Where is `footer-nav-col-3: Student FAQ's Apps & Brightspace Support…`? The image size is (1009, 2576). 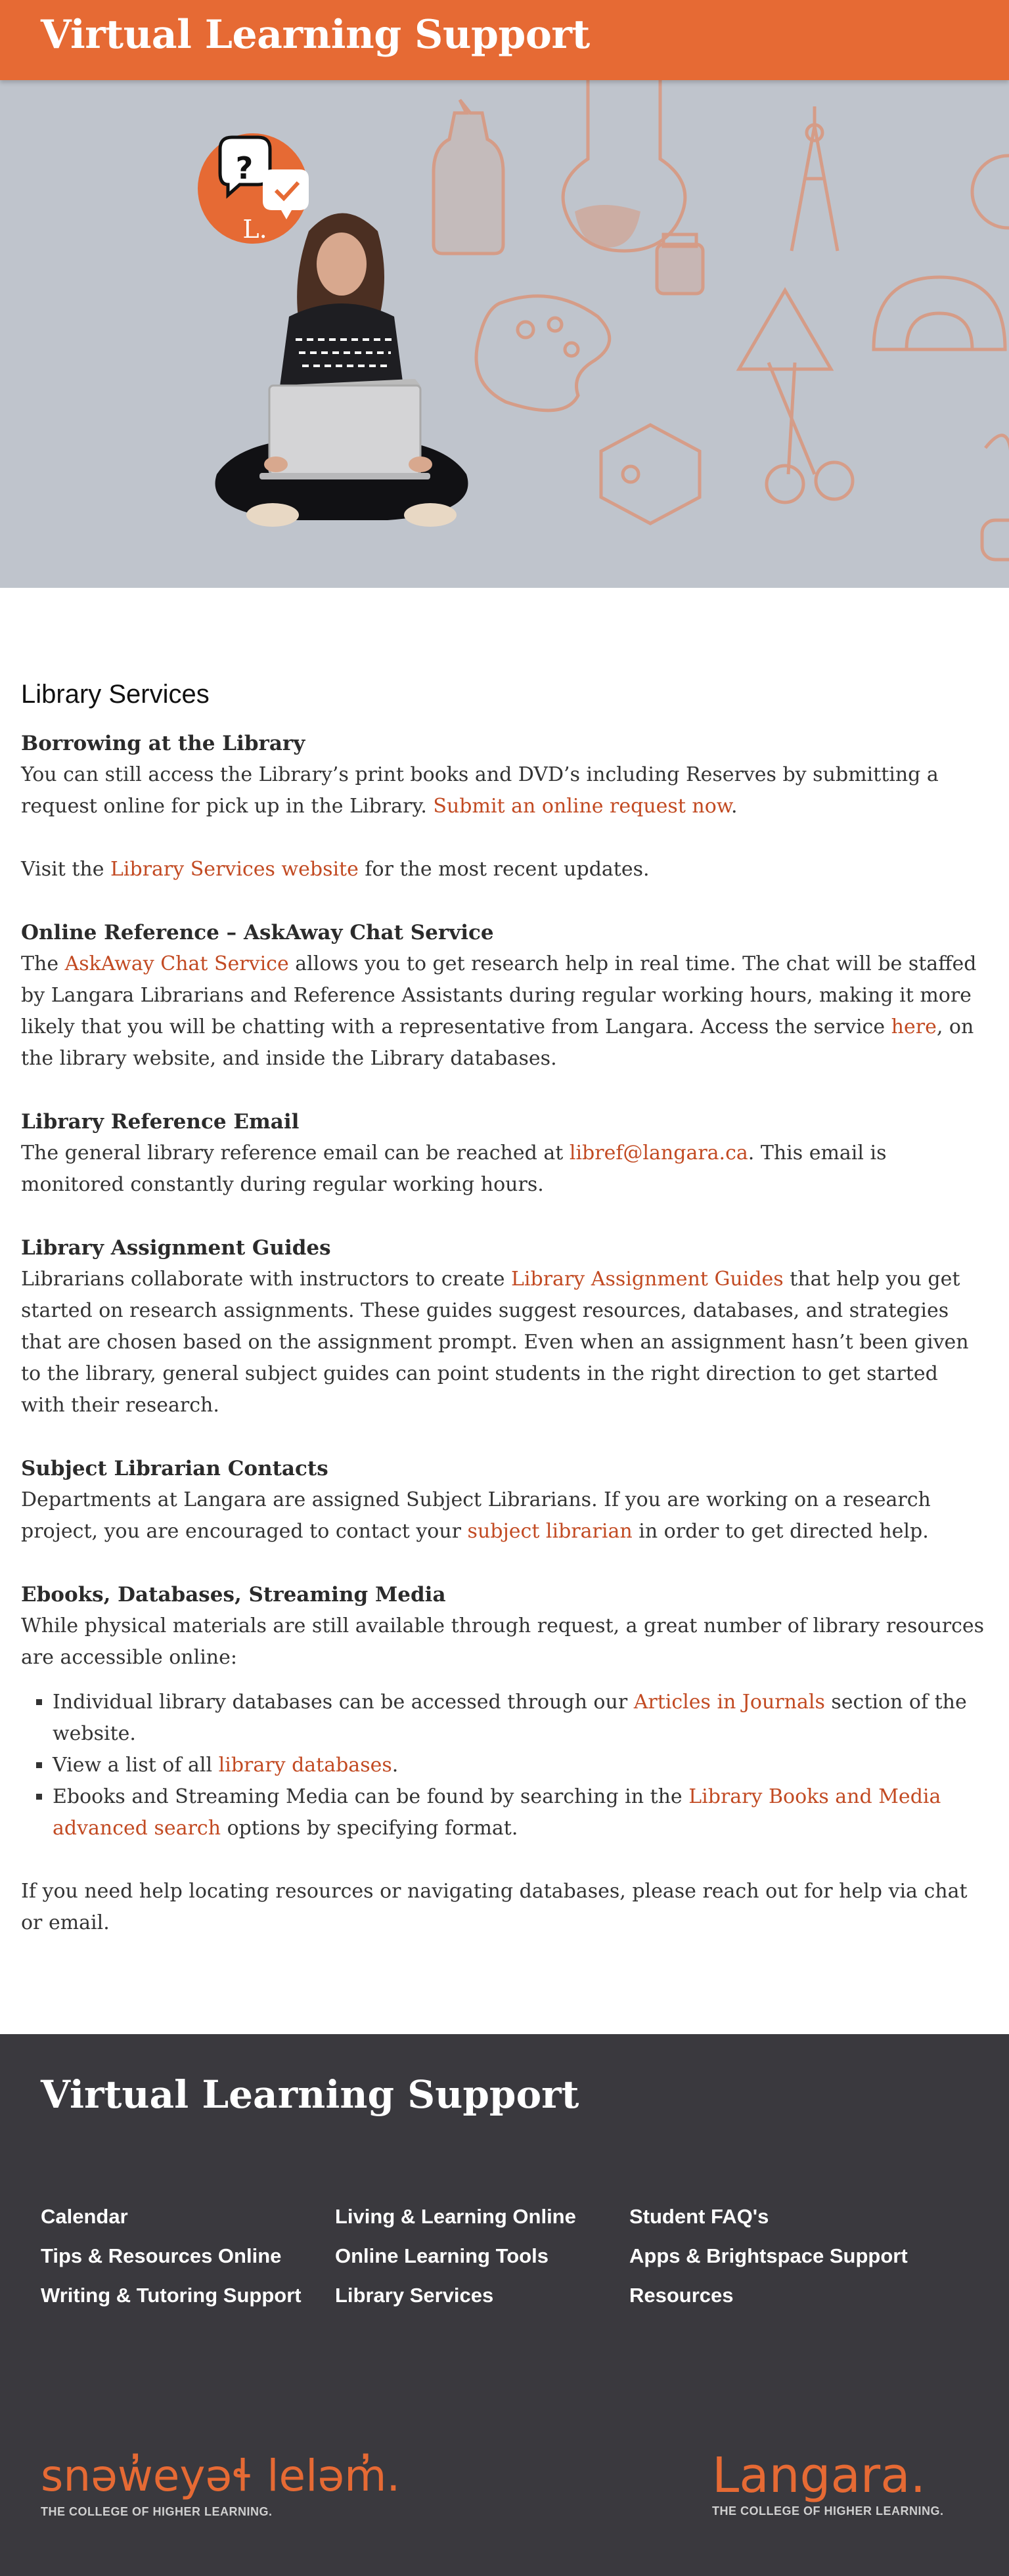
footer-nav-col-3: Student FAQ's Apps & Brightspace Support… is located at coordinates (768, 2256).